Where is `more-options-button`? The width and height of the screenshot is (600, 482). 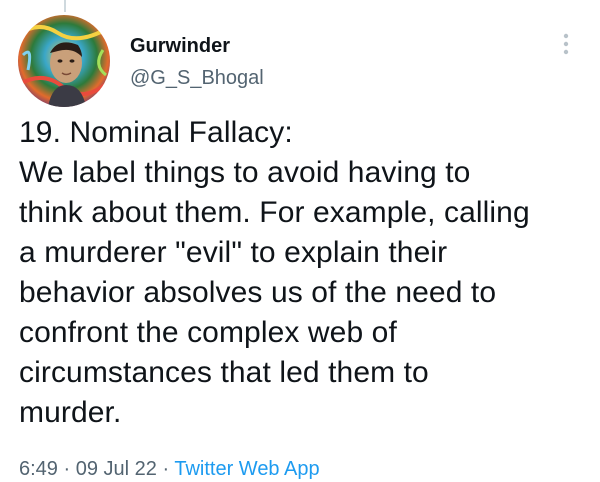 more-options-button is located at coordinates (566, 44).